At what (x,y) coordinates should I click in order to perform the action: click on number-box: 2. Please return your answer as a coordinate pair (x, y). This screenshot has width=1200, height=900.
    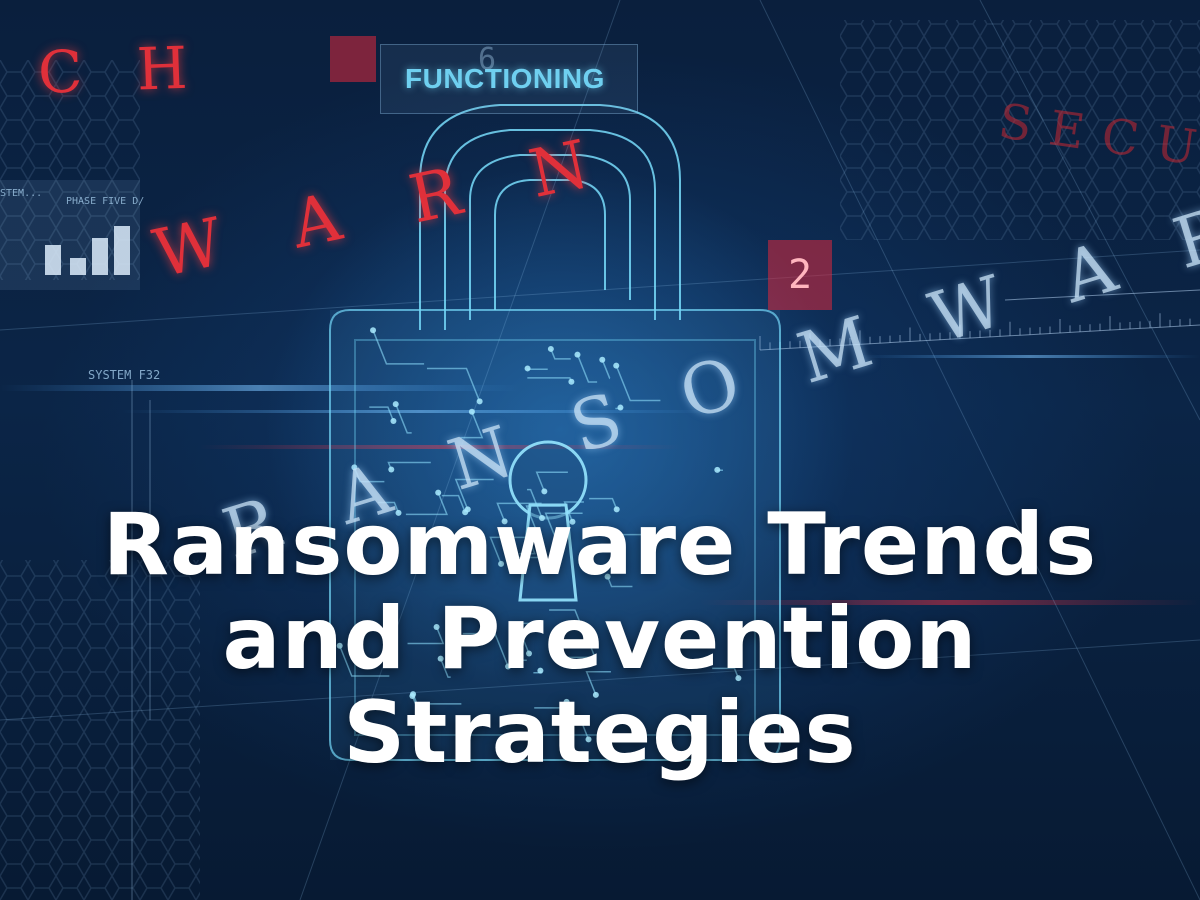
    Looking at the image, I should click on (800, 275).